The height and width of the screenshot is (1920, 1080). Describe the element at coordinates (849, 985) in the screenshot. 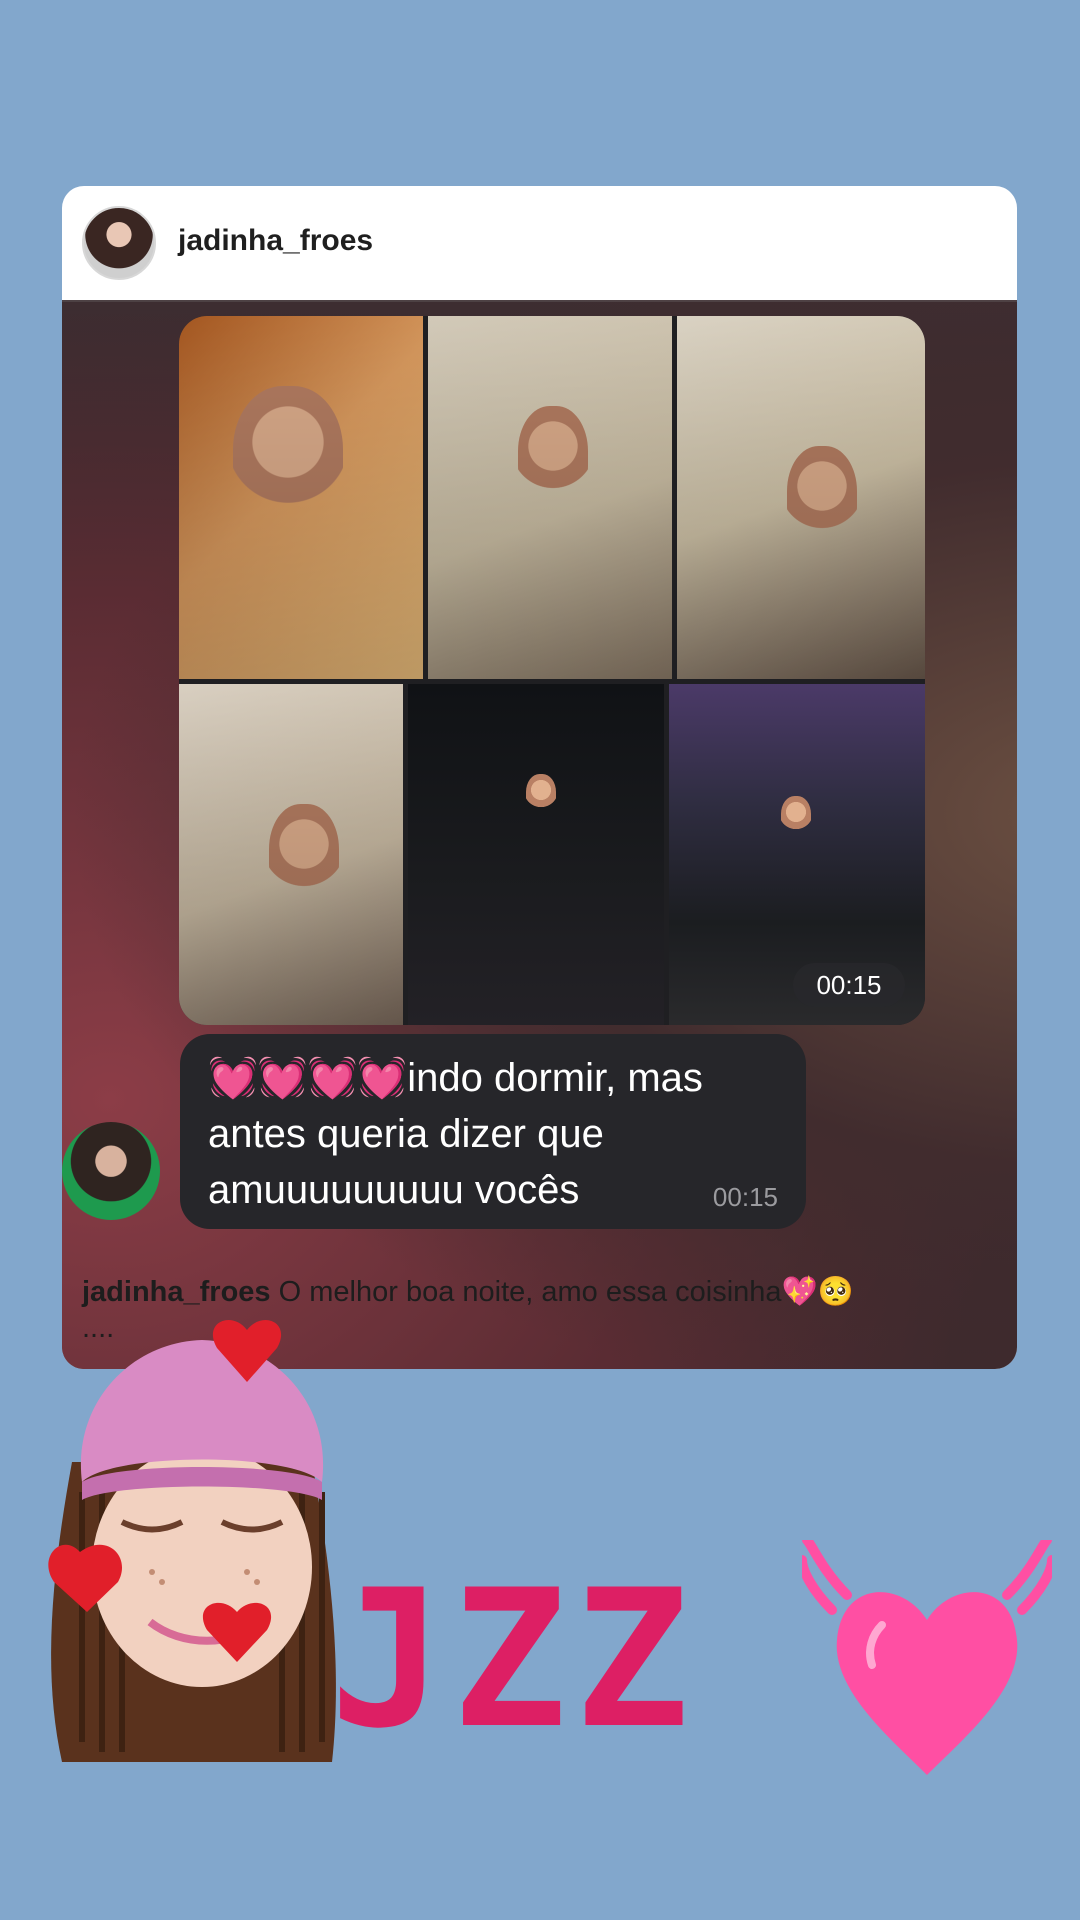

I see `video-duration: 00:15` at that location.